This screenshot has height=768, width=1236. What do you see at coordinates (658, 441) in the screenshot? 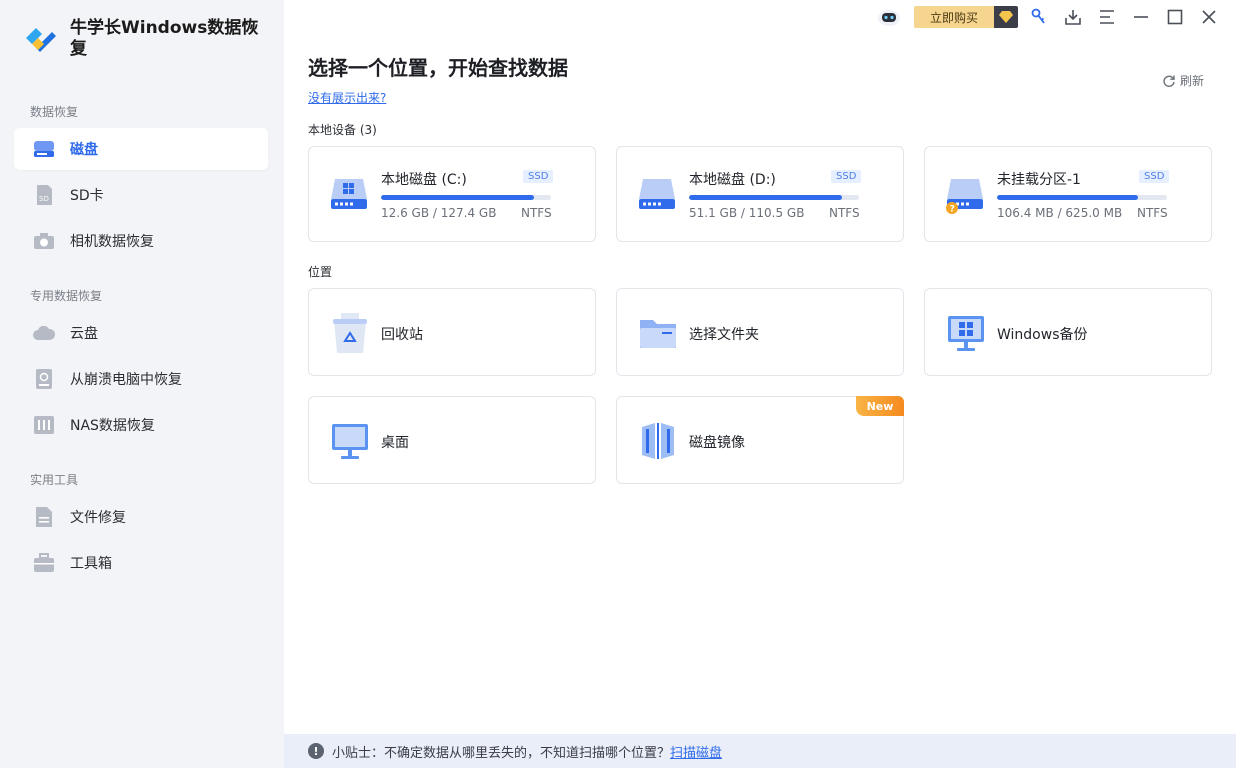
I see `disk-image-icon` at bounding box center [658, 441].